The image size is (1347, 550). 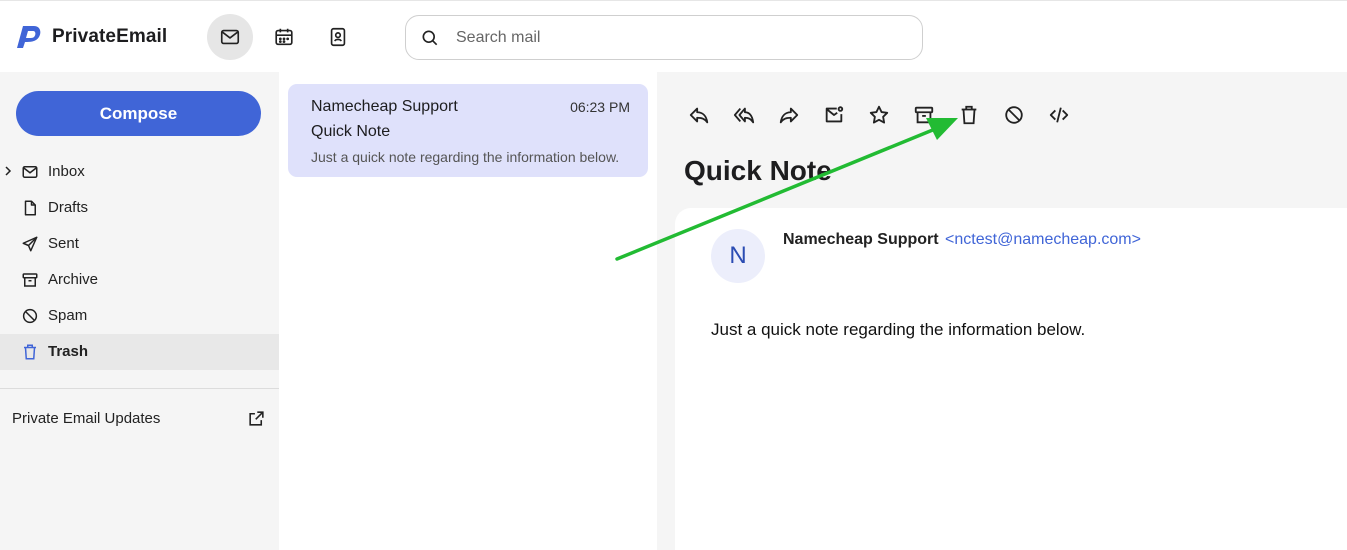 What do you see at coordinates (384, 106) in the screenshot?
I see `message-sender: Namecheap Support` at bounding box center [384, 106].